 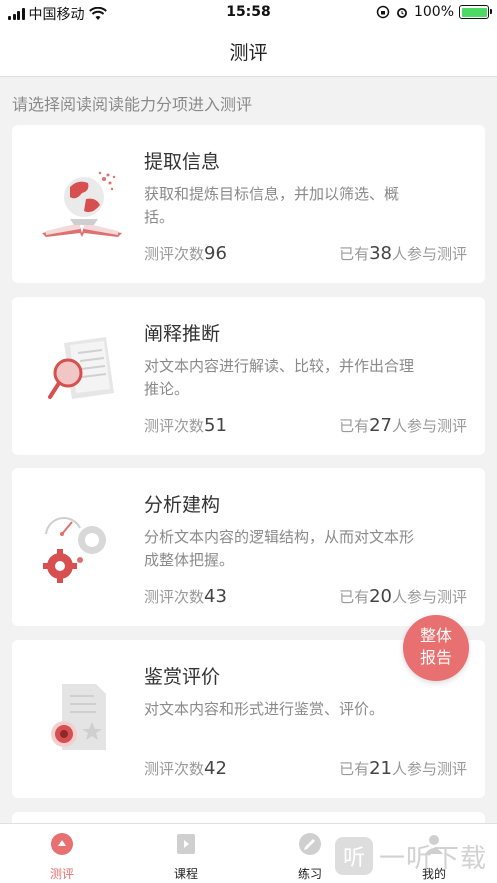 What do you see at coordinates (403, 425) in the screenshot?
I see `participant-count: 已有27人参与测评` at bounding box center [403, 425].